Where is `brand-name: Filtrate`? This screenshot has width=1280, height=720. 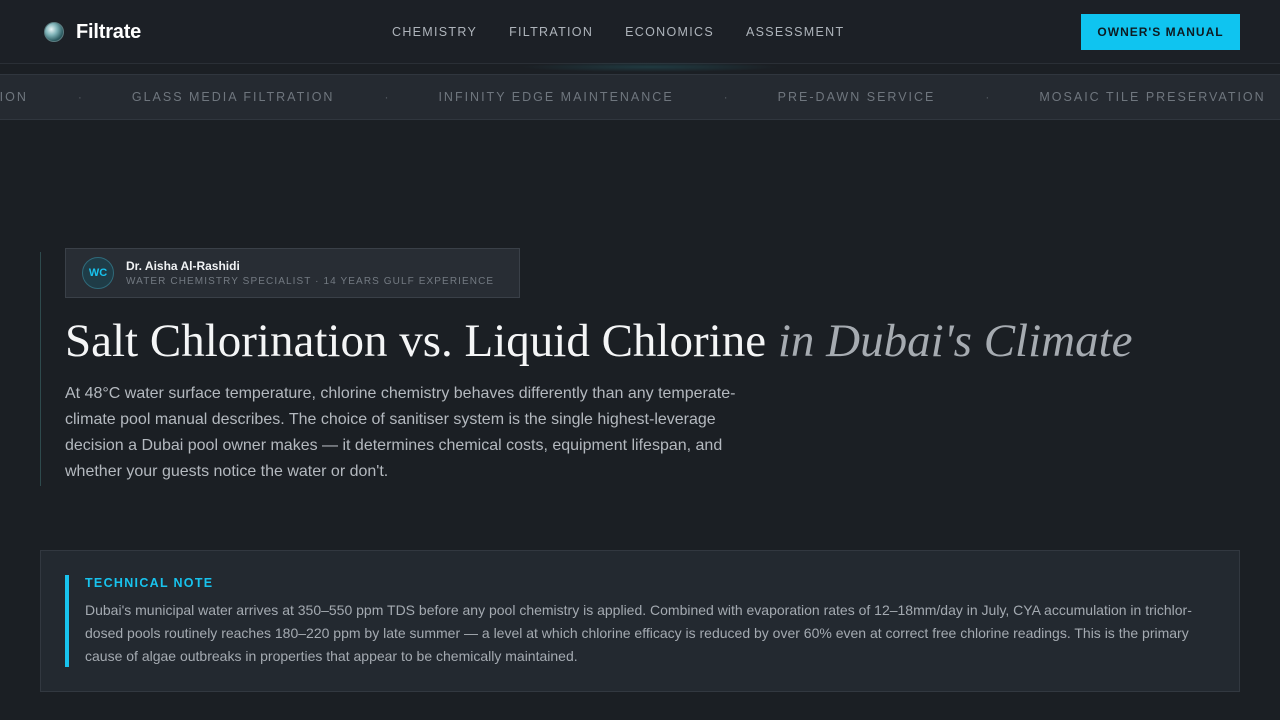
brand-name: Filtrate is located at coordinates (109, 31).